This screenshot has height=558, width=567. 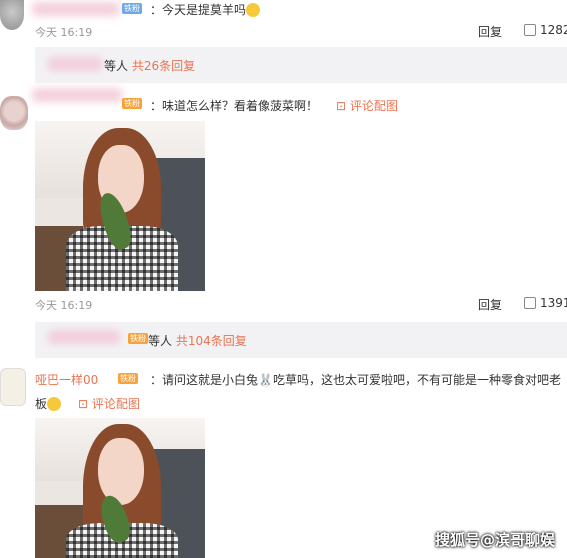 I want to click on like-button: 1391, so click(x=545, y=303).